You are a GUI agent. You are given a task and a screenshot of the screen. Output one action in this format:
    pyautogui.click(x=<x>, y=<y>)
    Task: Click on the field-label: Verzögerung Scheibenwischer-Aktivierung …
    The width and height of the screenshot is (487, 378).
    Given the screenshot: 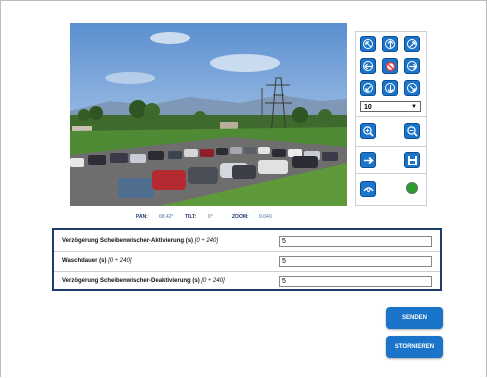 What is the action you would take?
    pyautogui.click(x=140, y=241)
    